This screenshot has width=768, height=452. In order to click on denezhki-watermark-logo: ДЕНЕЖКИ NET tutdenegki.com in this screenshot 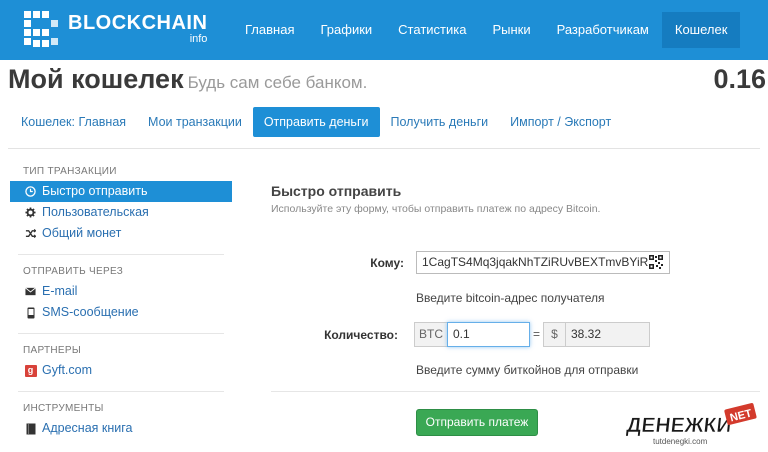, I will do `click(691, 424)`.